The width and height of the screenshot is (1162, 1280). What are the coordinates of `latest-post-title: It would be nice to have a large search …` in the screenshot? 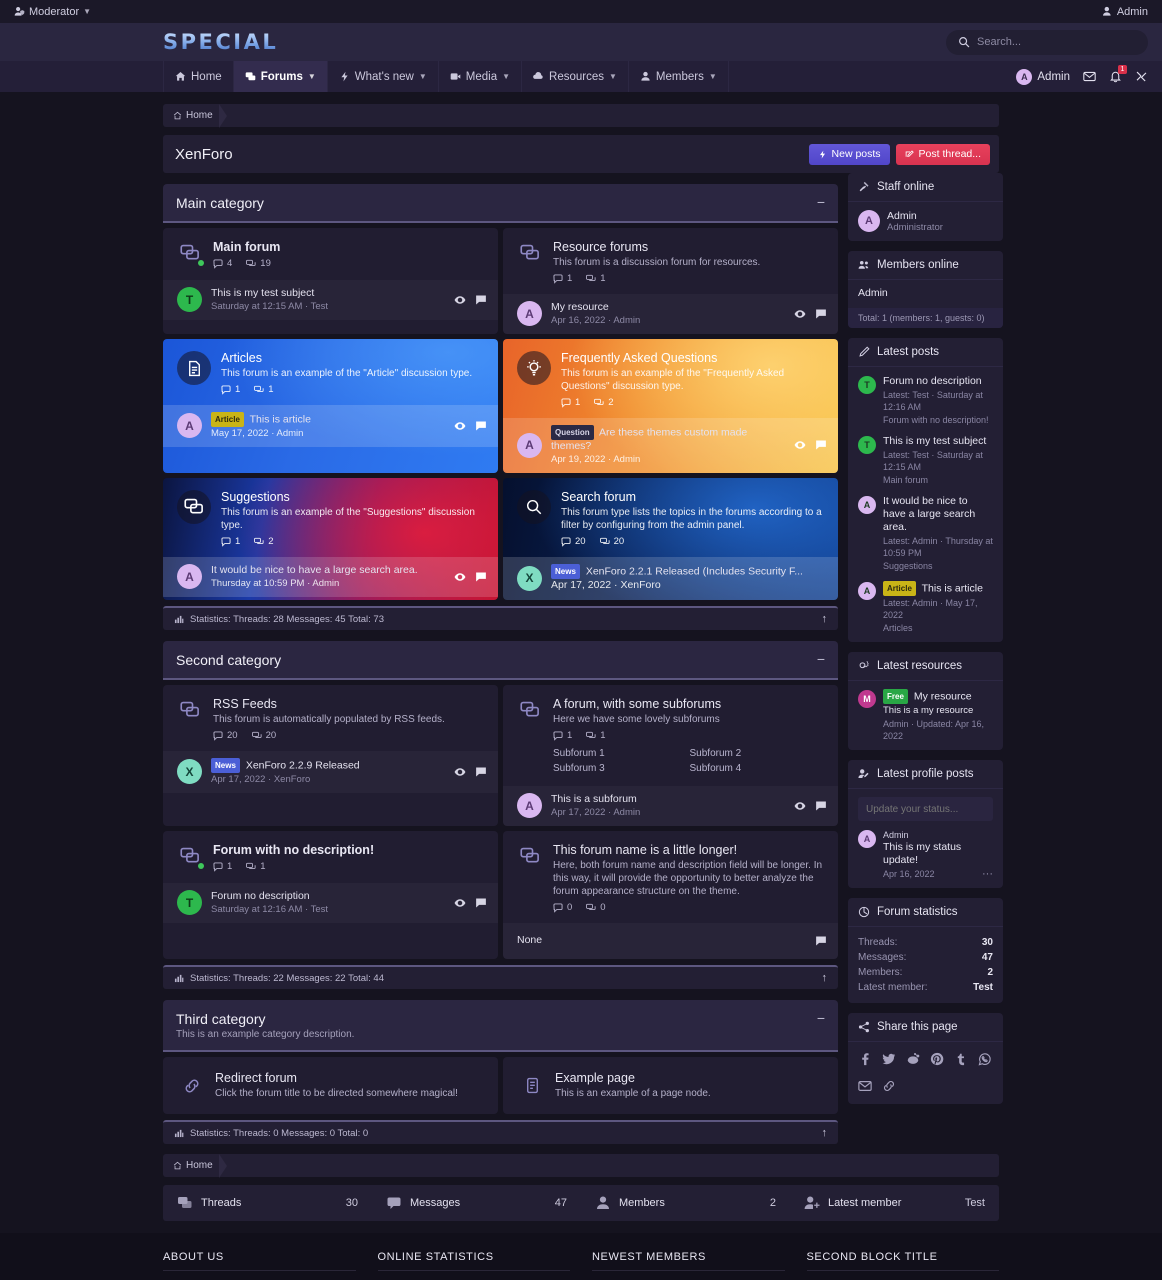 It's located at (938, 514).